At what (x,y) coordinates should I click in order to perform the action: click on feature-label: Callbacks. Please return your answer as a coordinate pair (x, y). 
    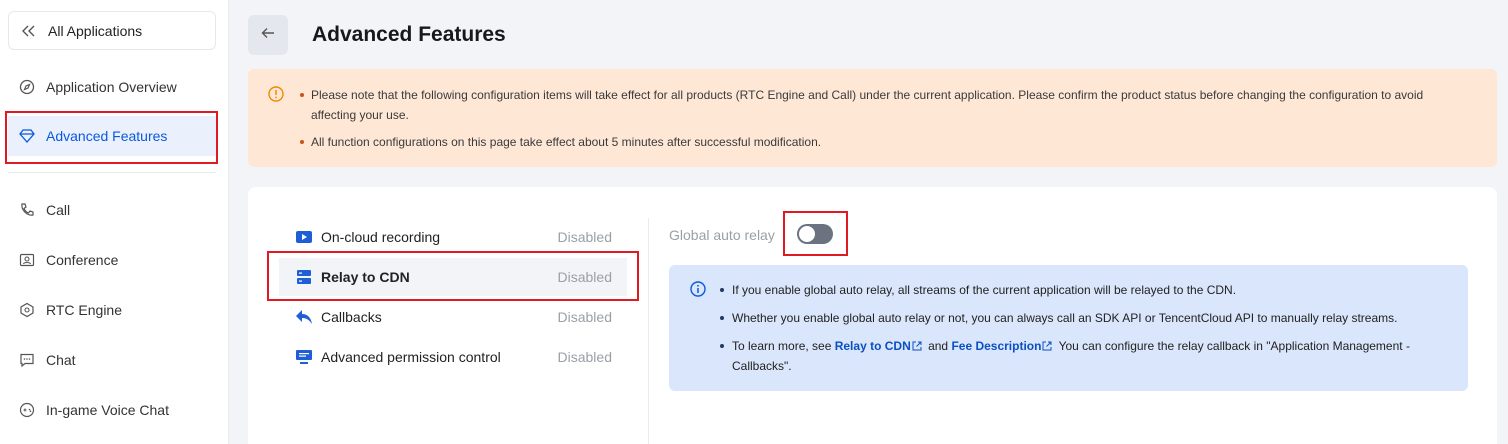
    Looking at the image, I should click on (351, 317).